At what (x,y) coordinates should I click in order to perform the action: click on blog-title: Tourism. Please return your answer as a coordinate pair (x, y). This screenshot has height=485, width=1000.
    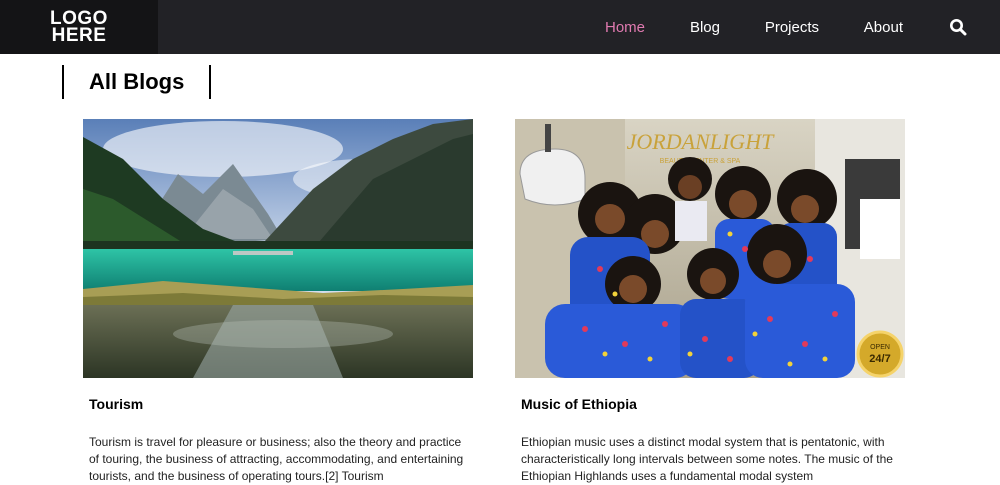
    Looking at the image, I should click on (281, 404).